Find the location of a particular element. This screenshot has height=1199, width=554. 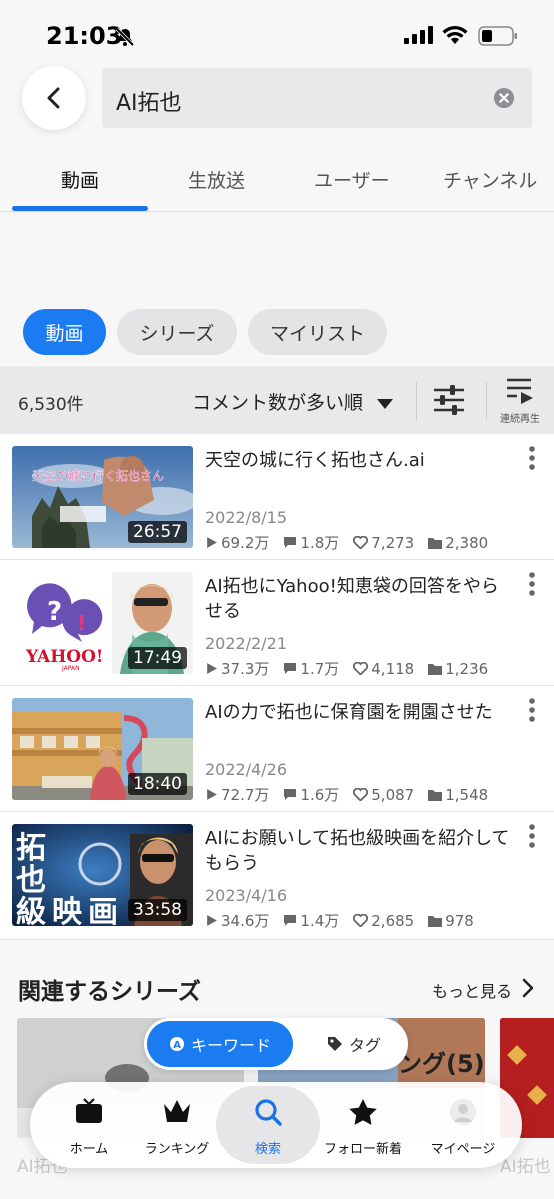

video-date: 2022/2/21 is located at coordinates (246, 643).